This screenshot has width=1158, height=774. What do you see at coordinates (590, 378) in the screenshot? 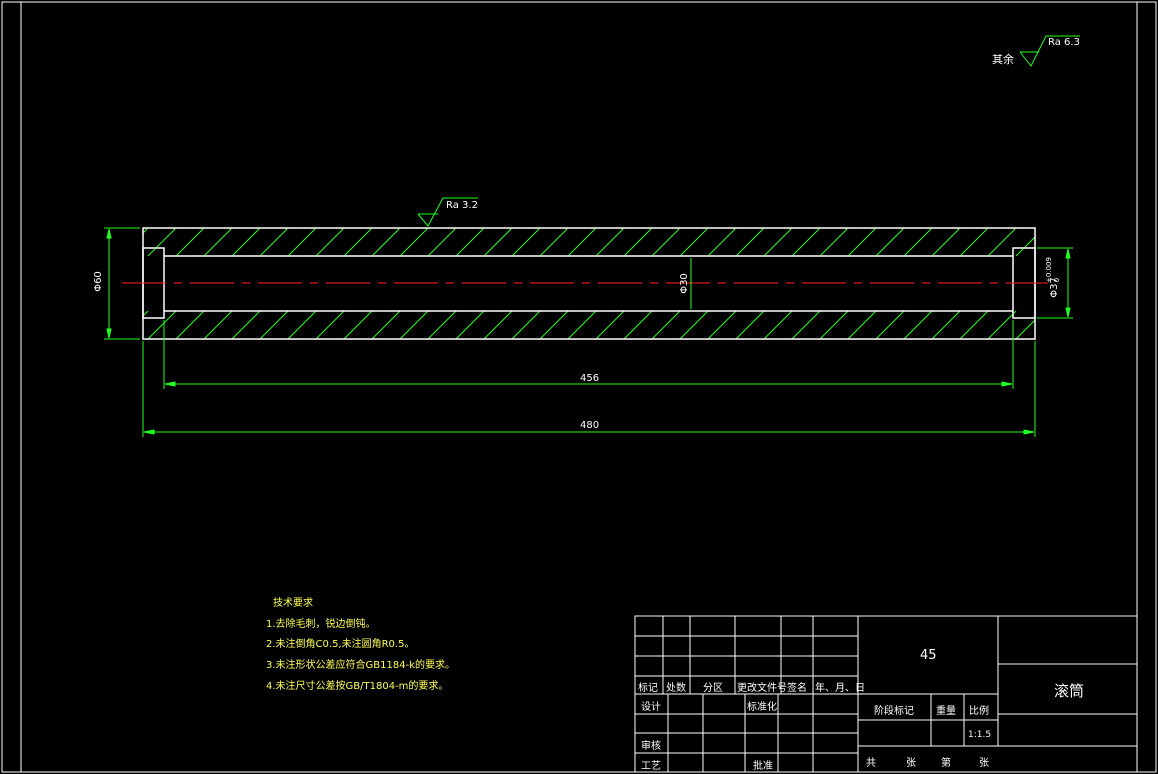
I see `dim-inner-length: 456` at bounding box center [590, 378].